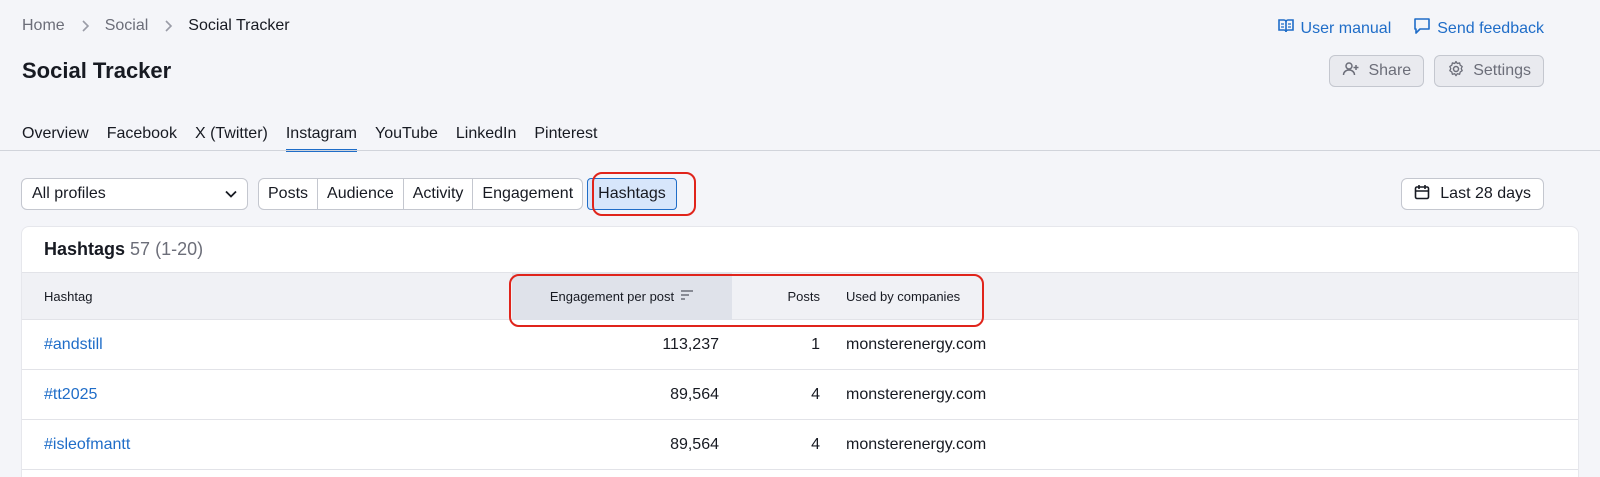  I want to click on share-button: Share, so click(1377, 71).